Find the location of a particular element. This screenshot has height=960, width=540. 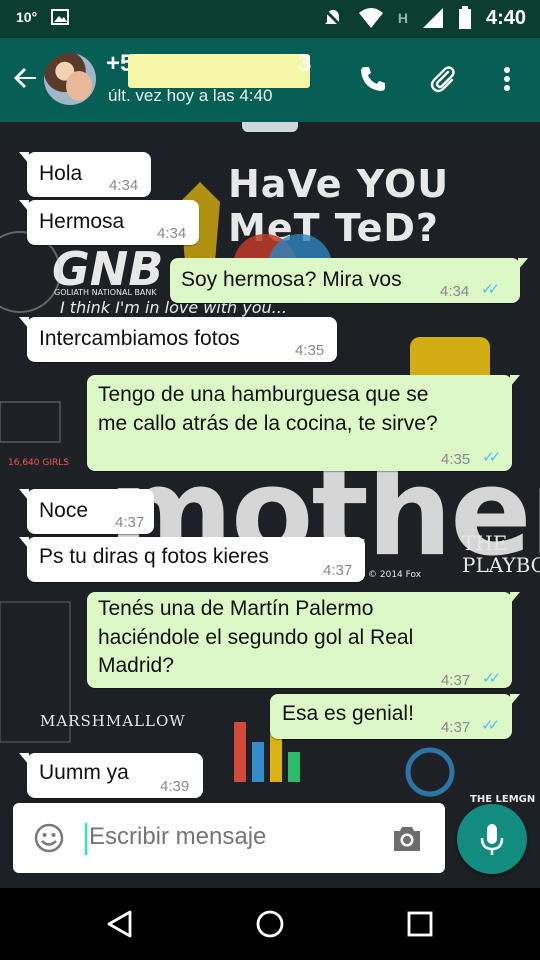

gallery-icon is located at coordinates (60, 17).